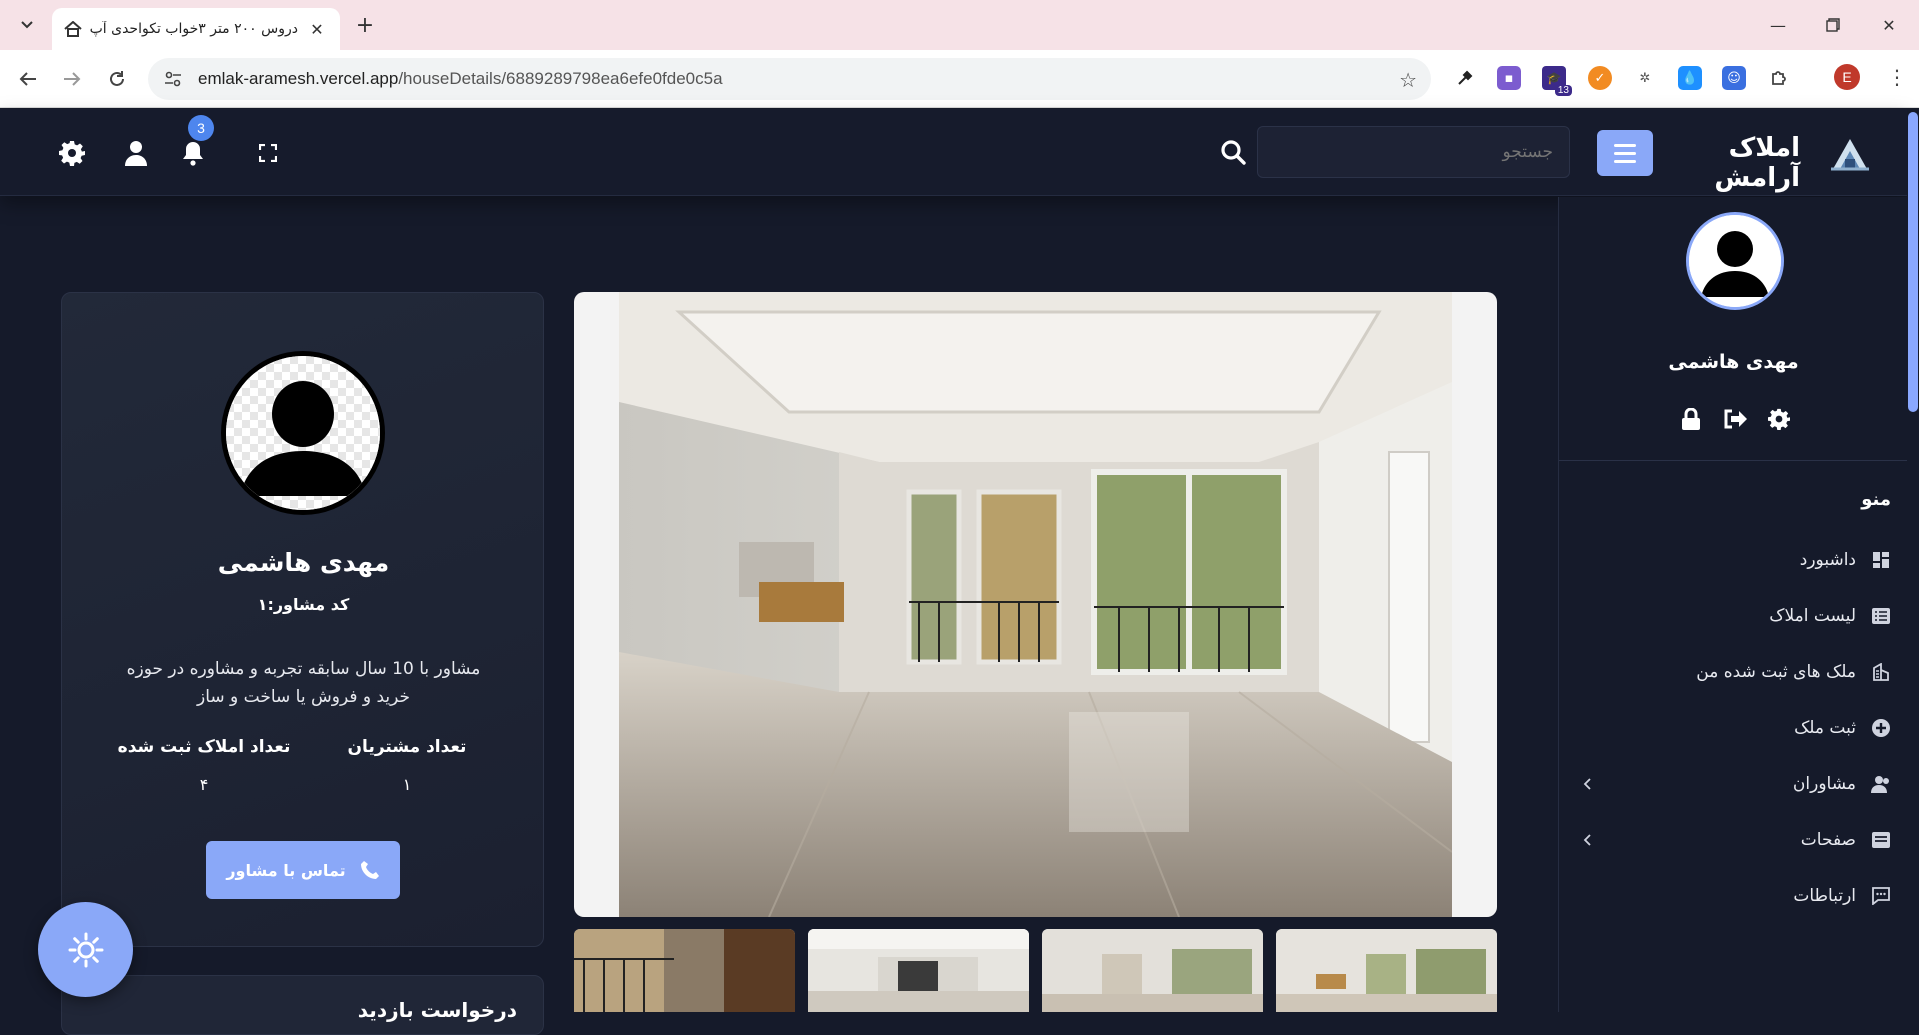 This screenshot has height=1035, width=1919. I want to click on app-header: املاک آرامش 3, so click(953, 152).